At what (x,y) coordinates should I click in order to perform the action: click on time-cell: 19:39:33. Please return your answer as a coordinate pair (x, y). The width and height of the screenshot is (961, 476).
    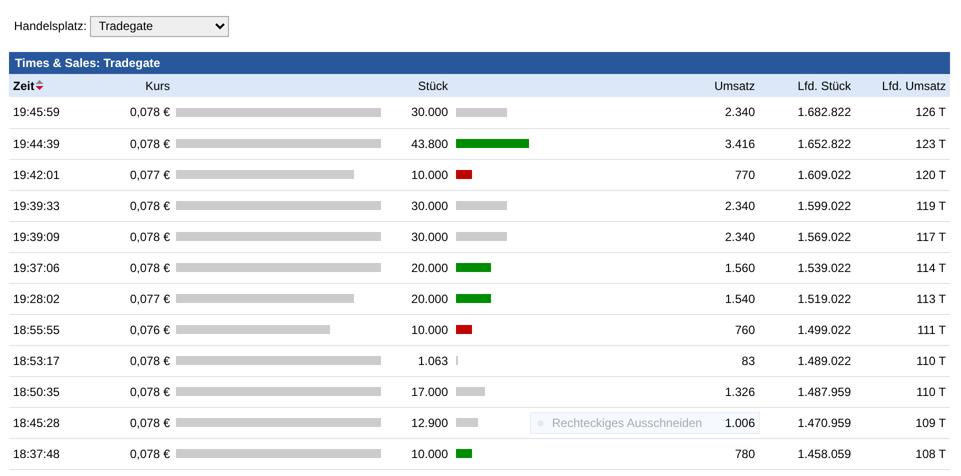
    Looking at the image, I should click on (36, 205).